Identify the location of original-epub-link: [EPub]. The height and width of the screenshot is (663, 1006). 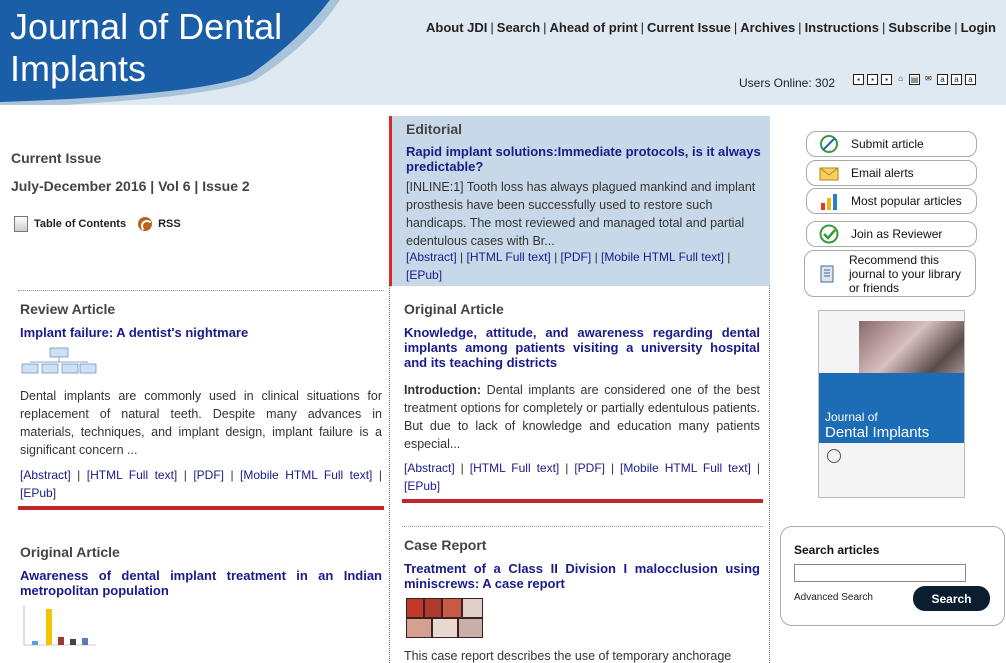
(422, 486).